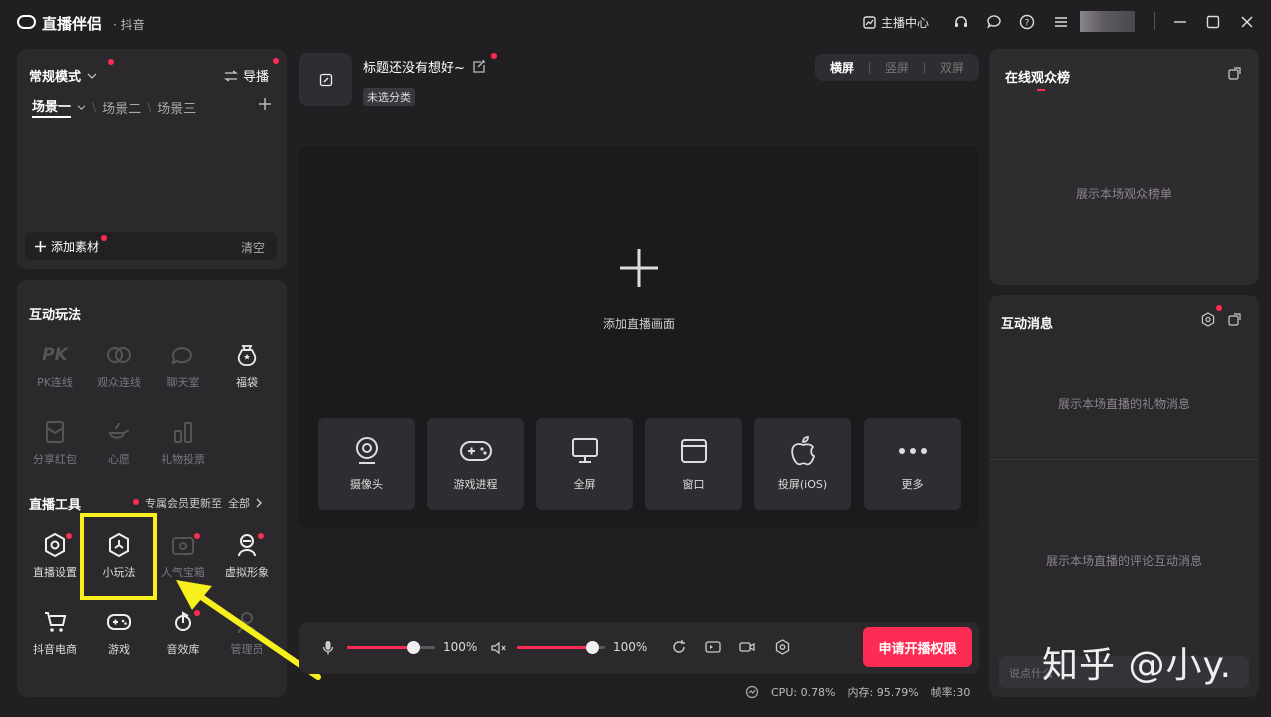 Image resolution: width=1271 pixels, height=717 pixels. I want to click on memory-usage: 内存: 95.79%, so click(883, 692).